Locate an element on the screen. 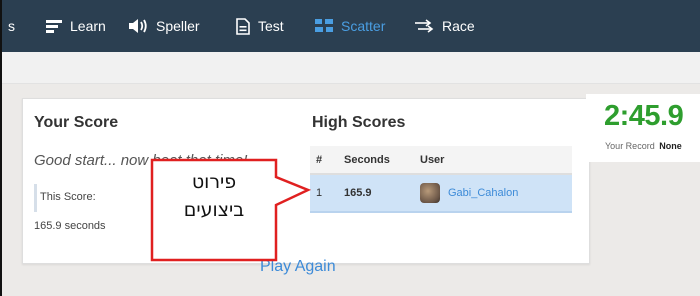  column-header-seconds: Seconds is located at coordinates (376, 160).